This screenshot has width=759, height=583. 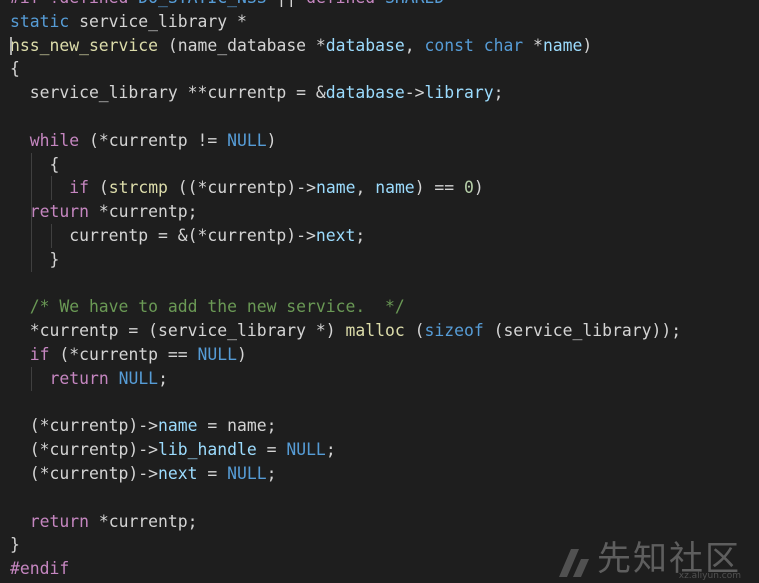 I want to click on code-token: (name_database *, so click(x=242, y=45).